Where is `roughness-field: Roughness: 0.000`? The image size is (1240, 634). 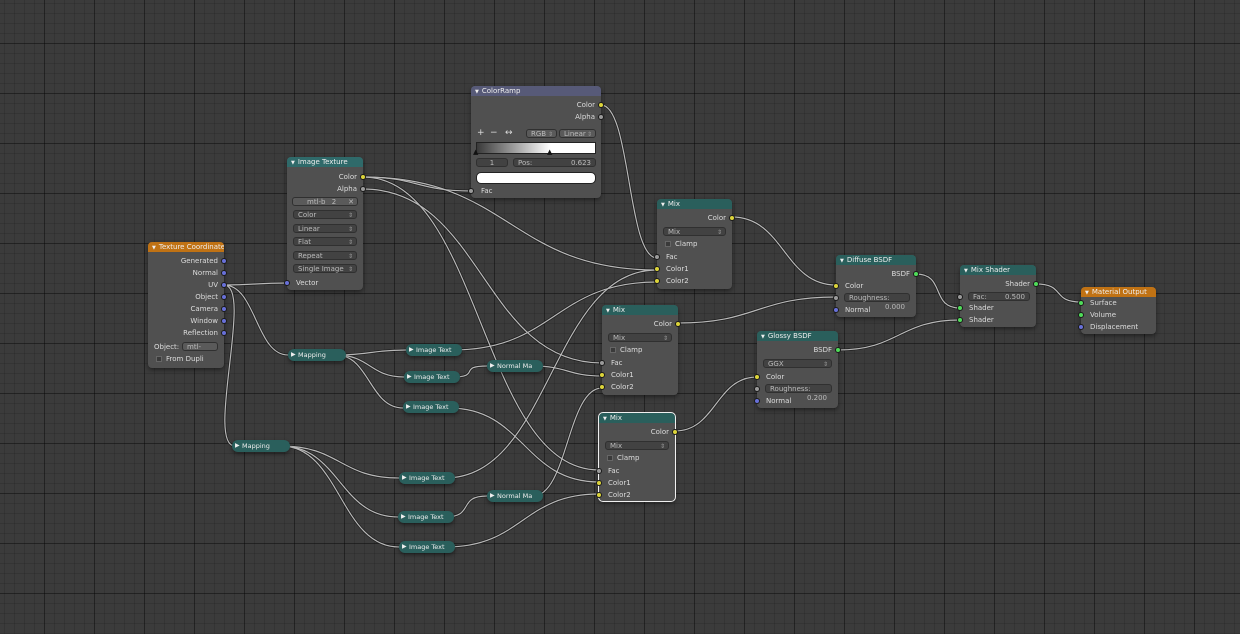 roughness-field: Roughness: 0.000 is located at coordinates (877, 302).